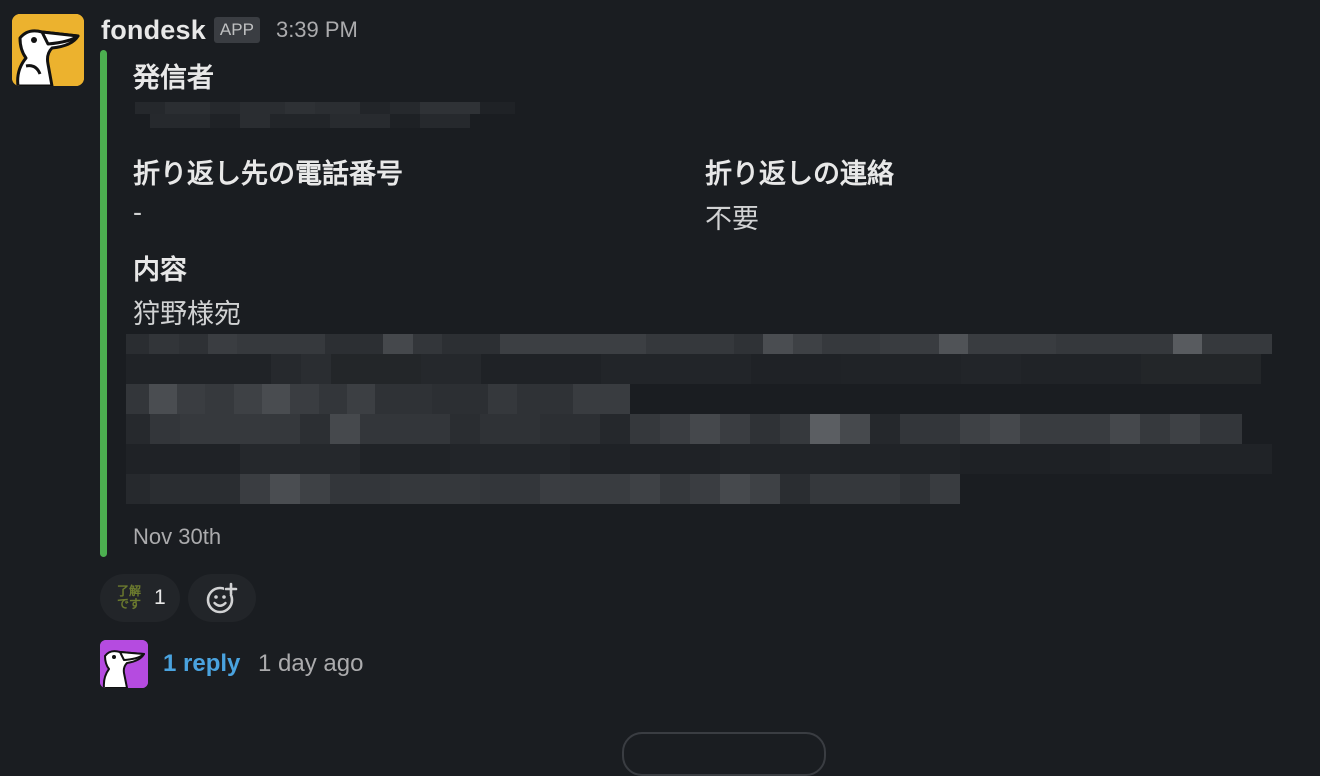 Image resolution: width=1320 pixels, height=776 pixels. I want to click on bot-avatar, so click(48, 50).